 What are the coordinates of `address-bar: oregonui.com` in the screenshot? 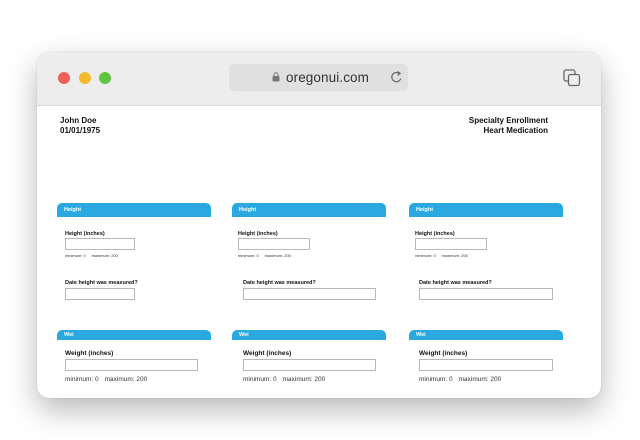 It's located at (318, 77).